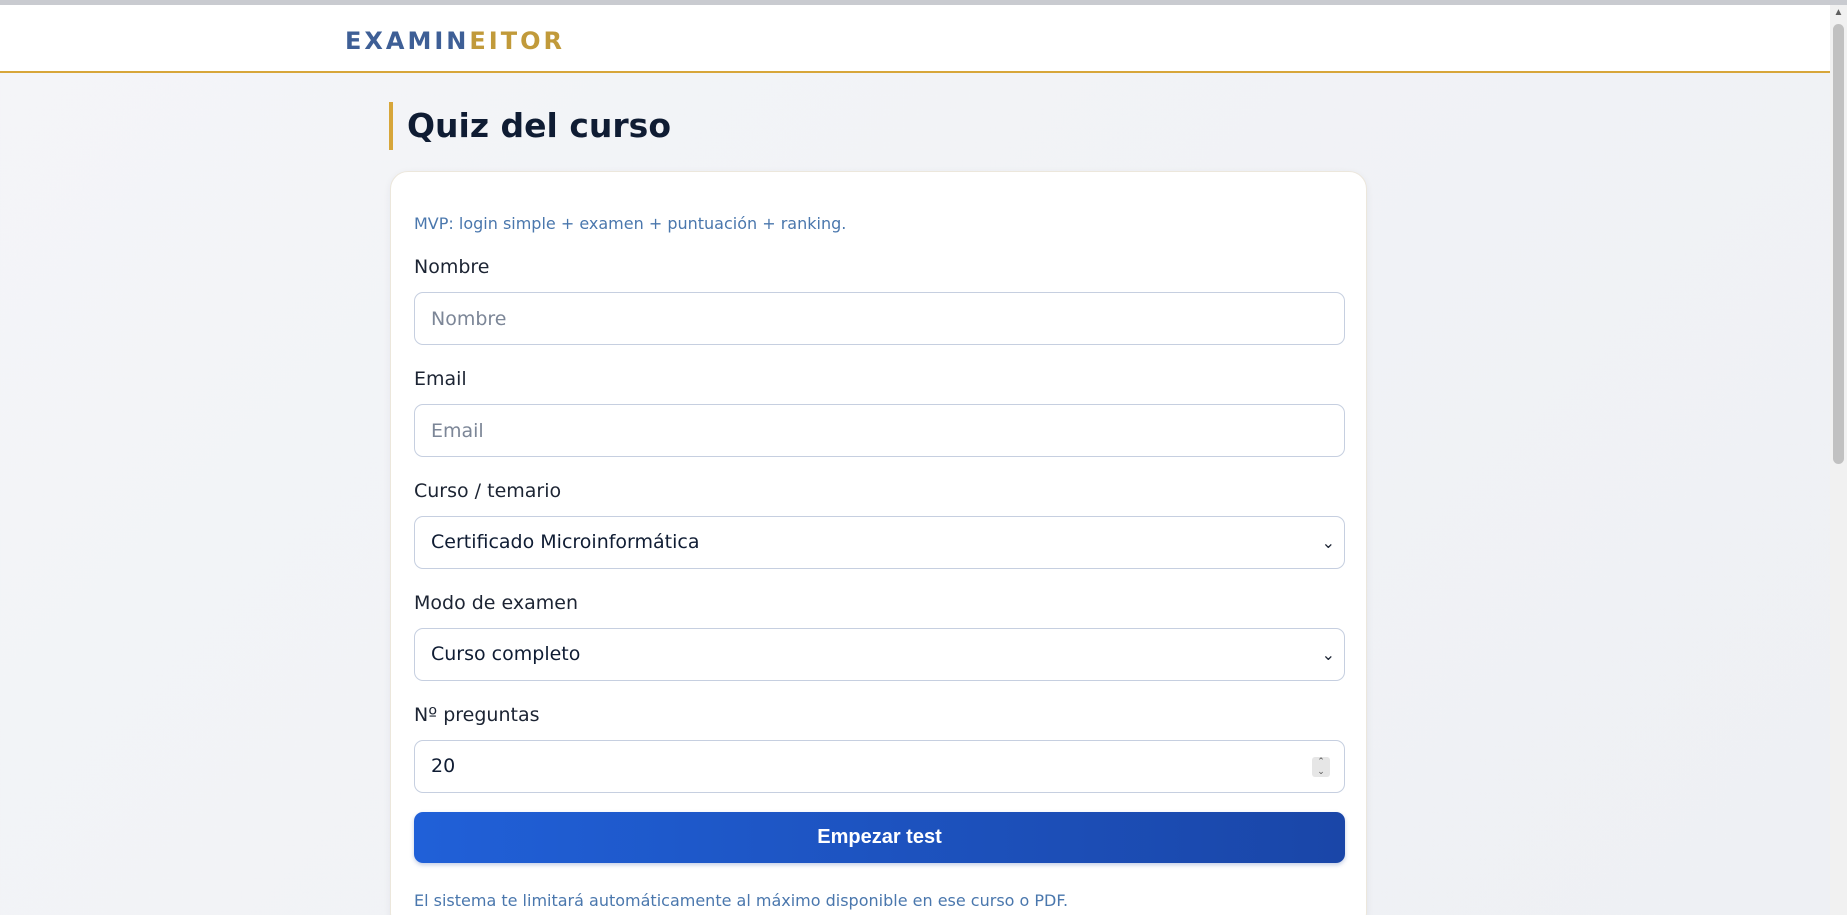  I want to click on site-header: EXAMINEITOR, so click(915, 39).